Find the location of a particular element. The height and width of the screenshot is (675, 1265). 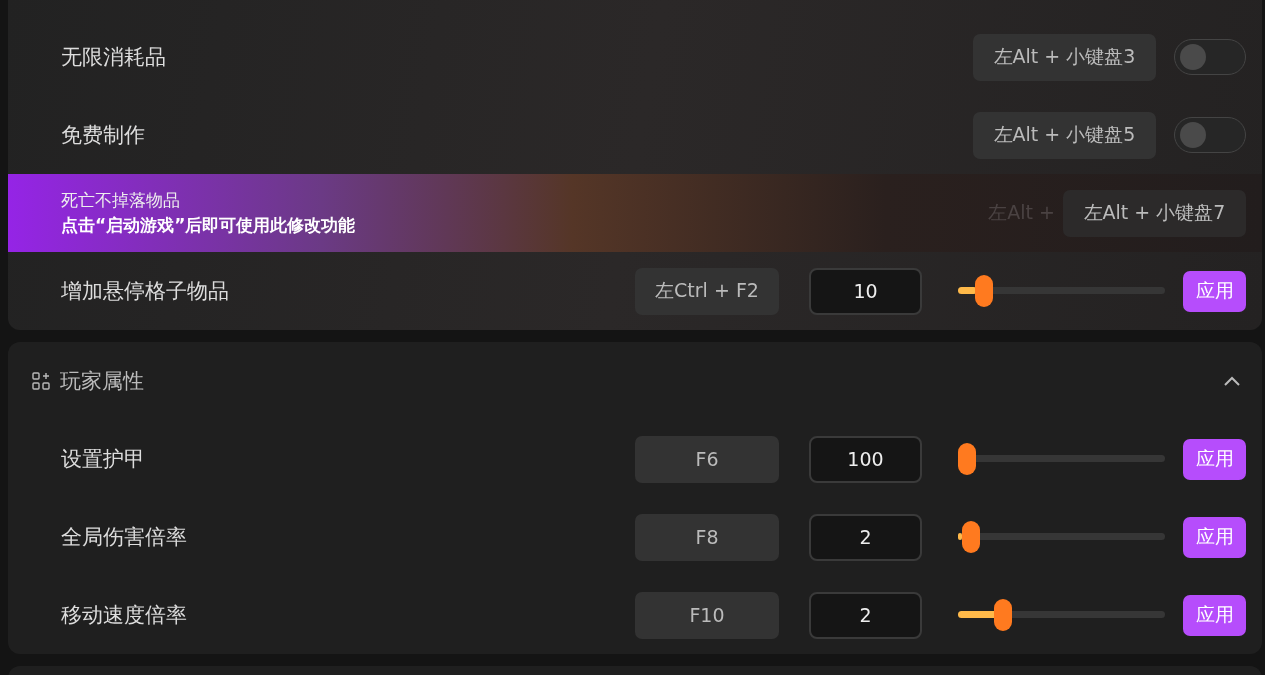

option-label: 增加悬停格子物品 is located at coordinates (145, 291).